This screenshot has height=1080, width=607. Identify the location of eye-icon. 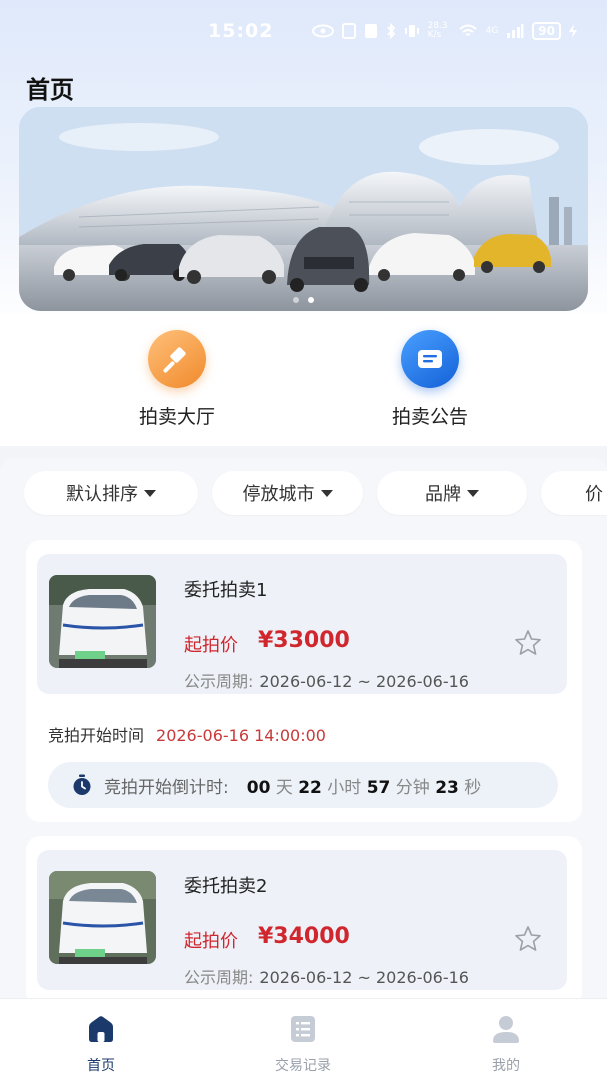
(322, 31).